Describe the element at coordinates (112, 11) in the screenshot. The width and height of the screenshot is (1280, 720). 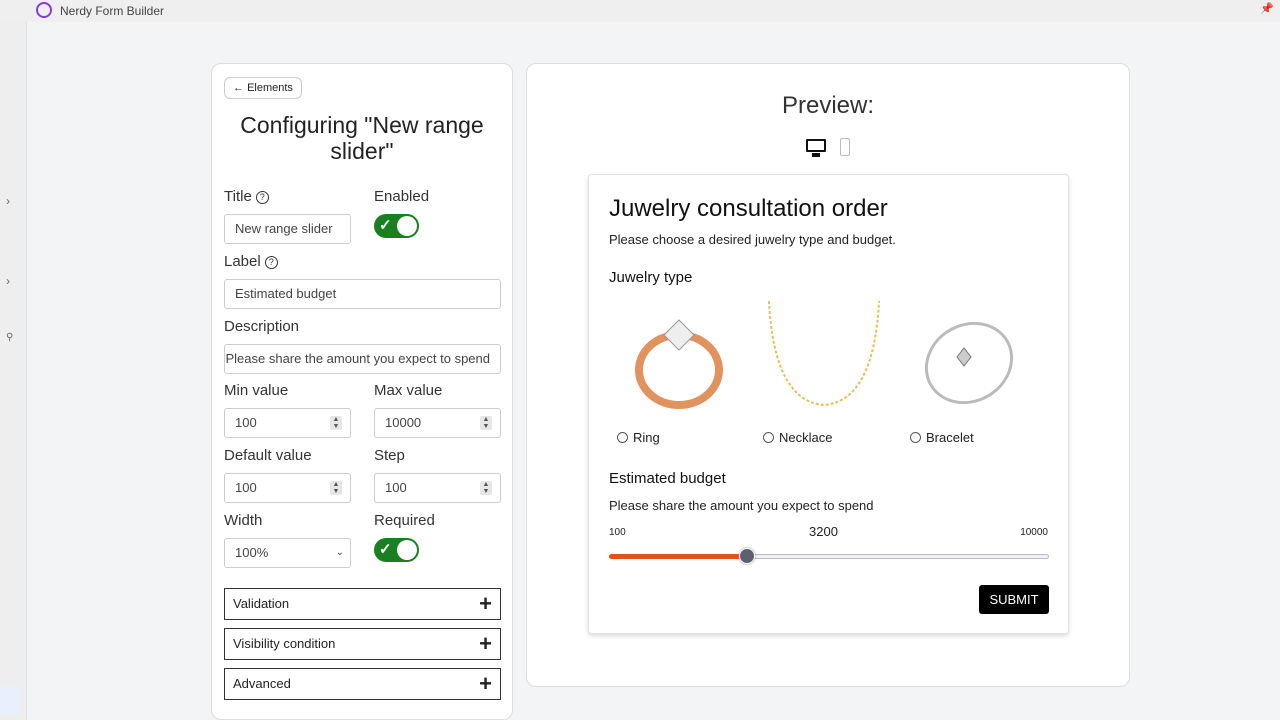
I see `app-title: Nerdy Form Builder` at that location.